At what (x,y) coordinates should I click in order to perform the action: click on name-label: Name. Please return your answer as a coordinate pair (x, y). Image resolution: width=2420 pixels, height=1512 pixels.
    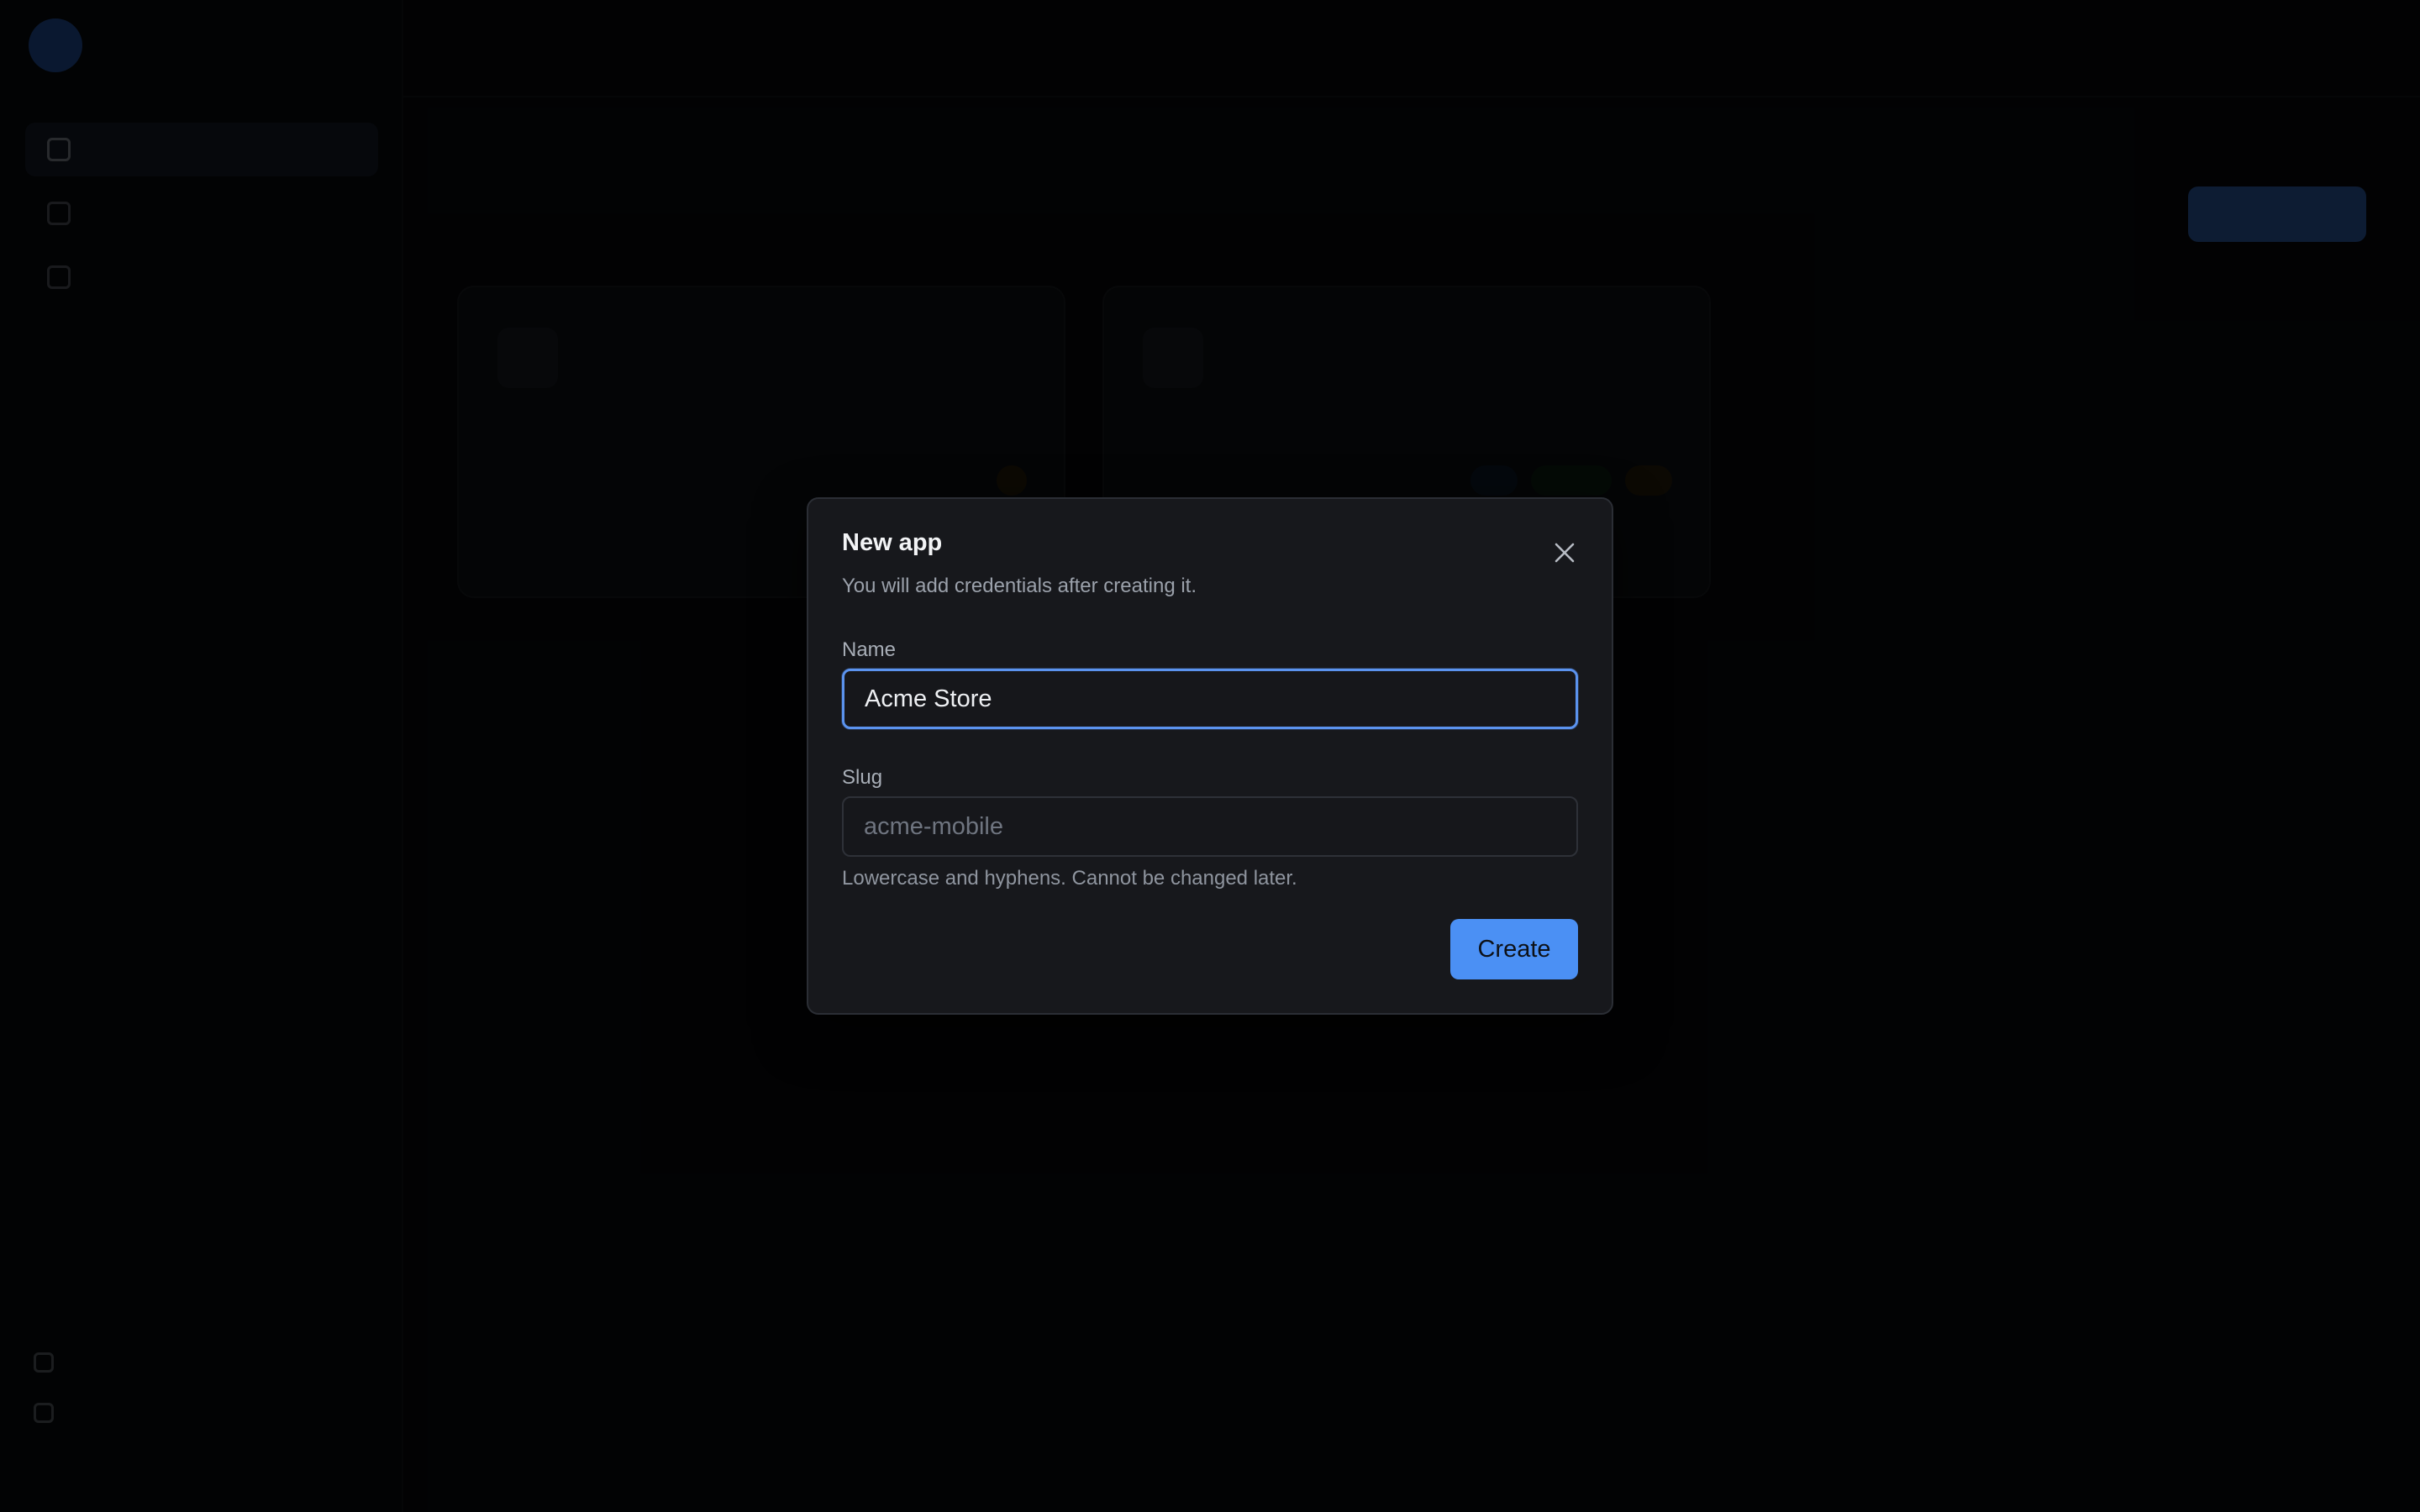
    Looking at the image, I should click on (870, 649).